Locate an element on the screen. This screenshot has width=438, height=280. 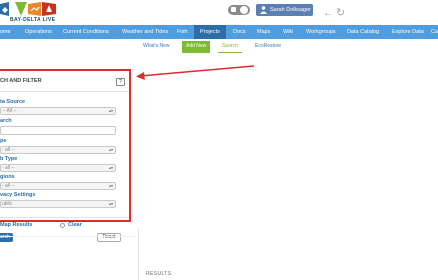
nav-item-maps: Maps is located at coordinates (263, 32).